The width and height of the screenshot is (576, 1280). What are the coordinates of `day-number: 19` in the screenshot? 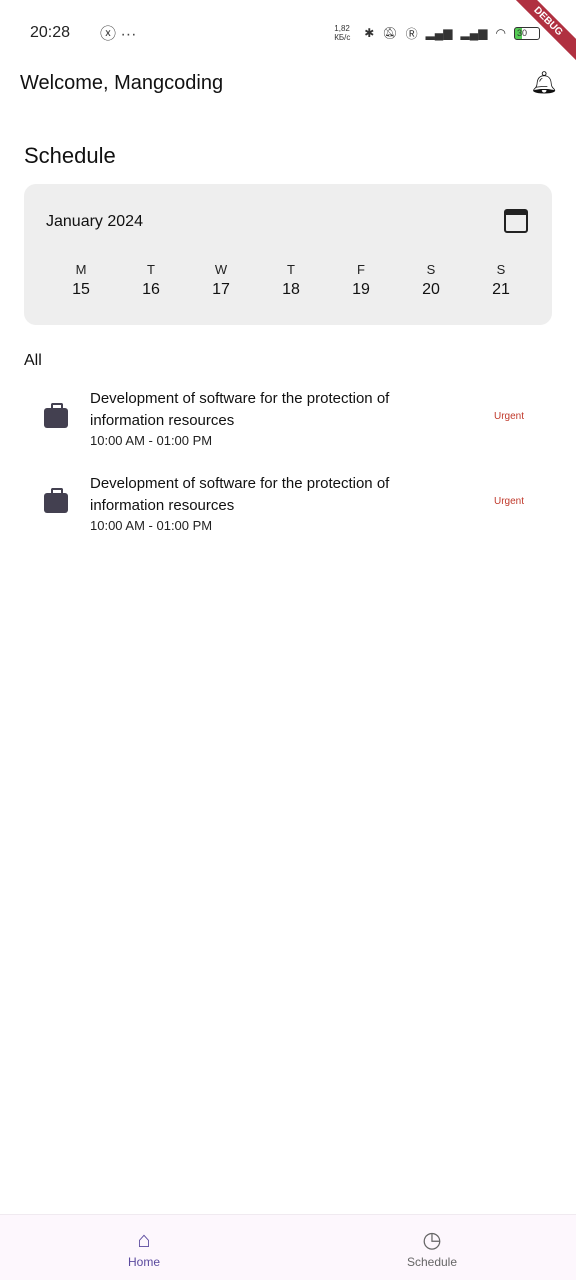 It's located at (361, 289).